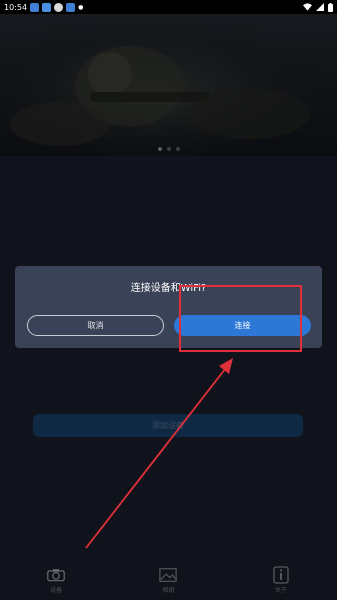 Image resolution: width=337 pixels, height=600 pixels. Describe the element at coordinates (59, 7) in the screenshot. I see `blocked-icon` at that location.